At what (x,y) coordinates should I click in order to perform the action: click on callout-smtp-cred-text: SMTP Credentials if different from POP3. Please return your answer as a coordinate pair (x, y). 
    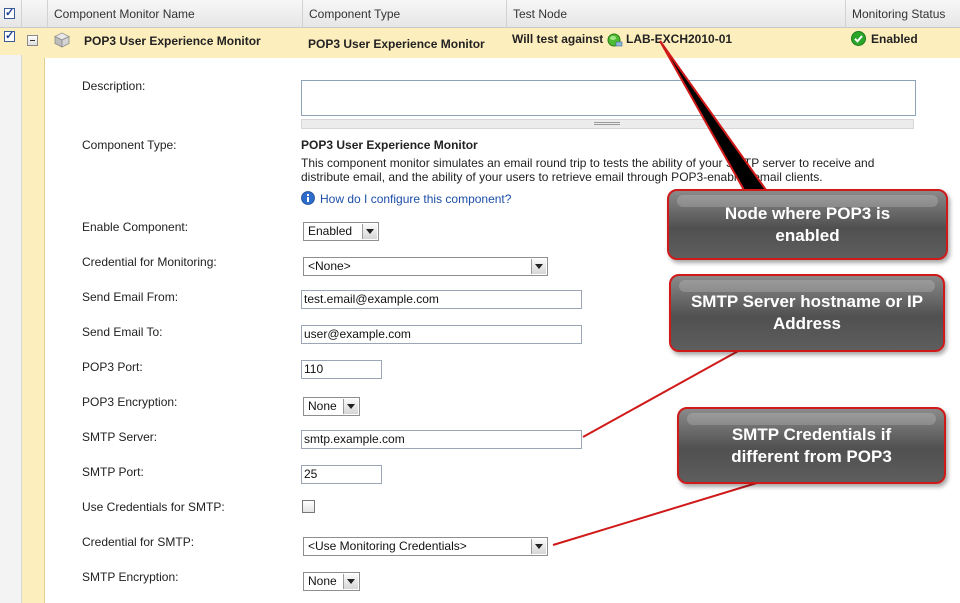
    Looking at the image, I should click on (811, 445).